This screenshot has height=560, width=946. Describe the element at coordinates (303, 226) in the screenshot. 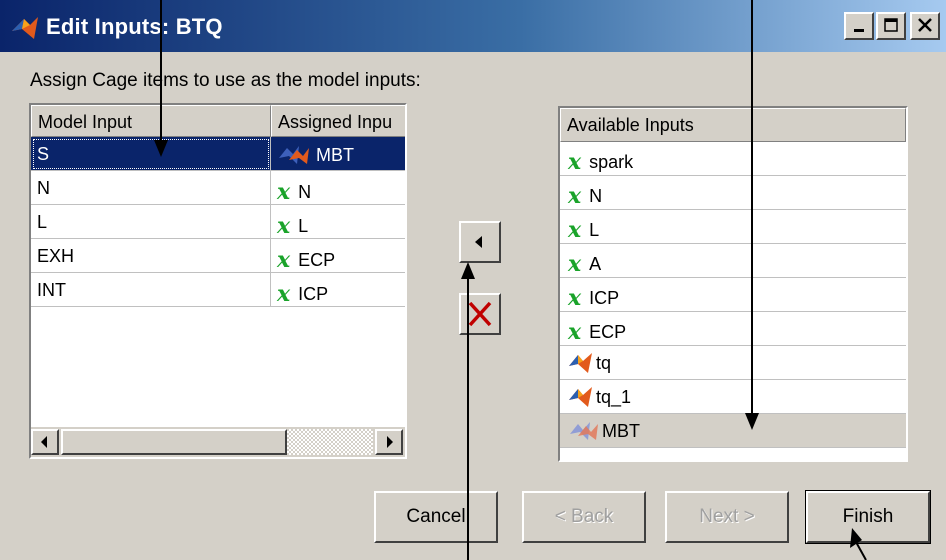

I see `assigned-input-label: L` at that location.